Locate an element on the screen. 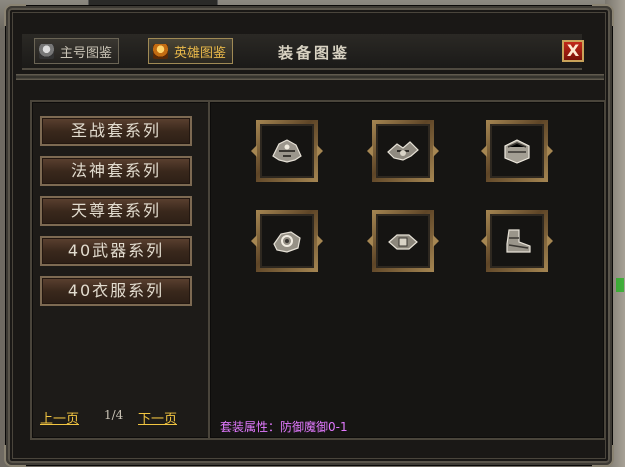 The height and width of the screenshot is (467, 625). tab-hero: 英雄图鉴 is located at coordinates (191, 51).